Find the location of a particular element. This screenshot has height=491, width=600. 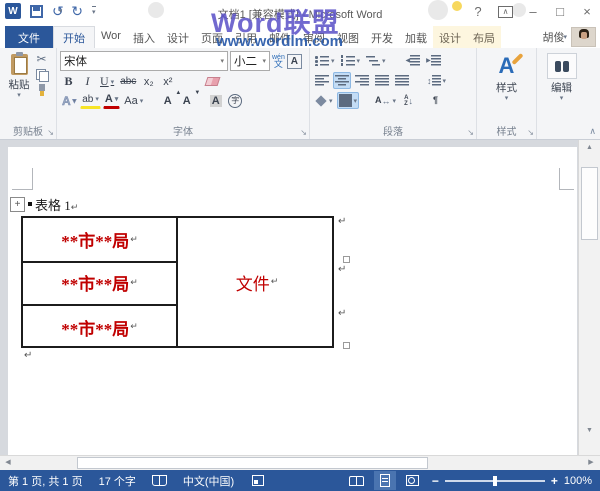

text-highlight-button: ab is located at coordinates (90, 100).